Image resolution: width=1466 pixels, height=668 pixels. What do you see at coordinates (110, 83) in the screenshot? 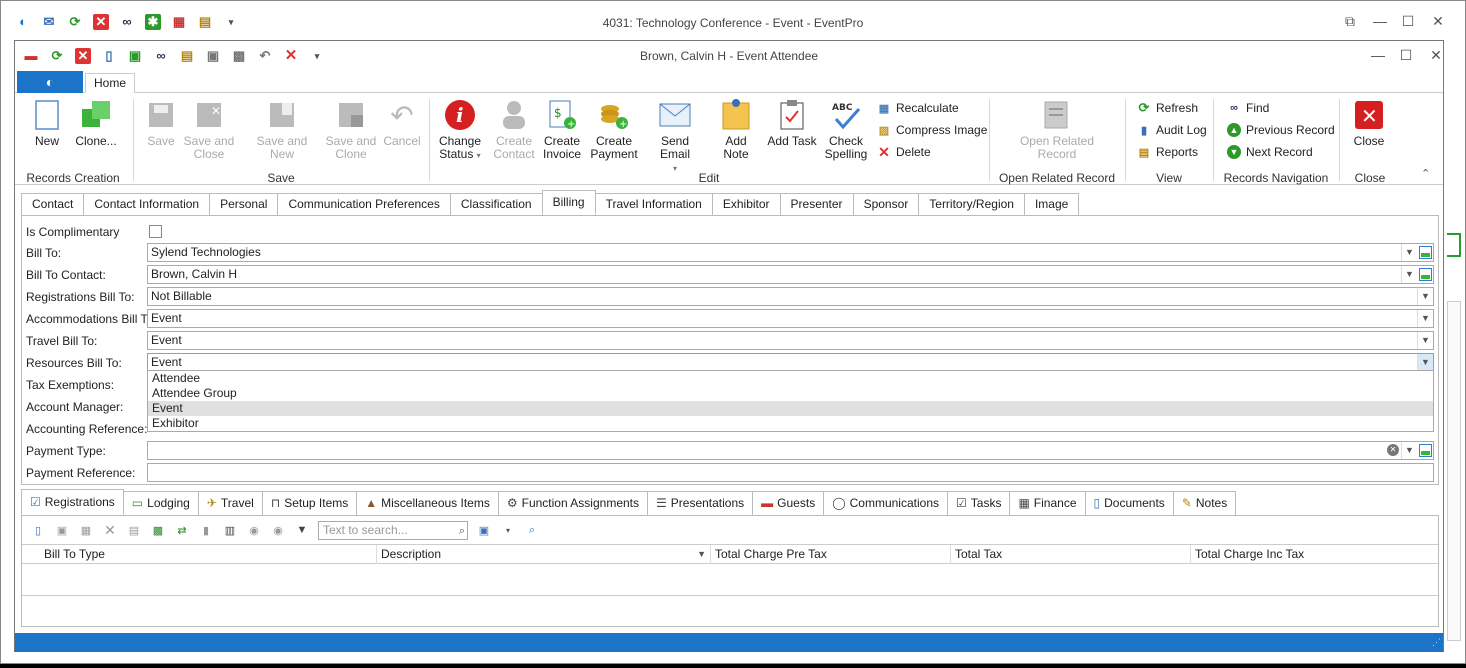
I see `tab-home: Home` at bounding box center [110, 83].